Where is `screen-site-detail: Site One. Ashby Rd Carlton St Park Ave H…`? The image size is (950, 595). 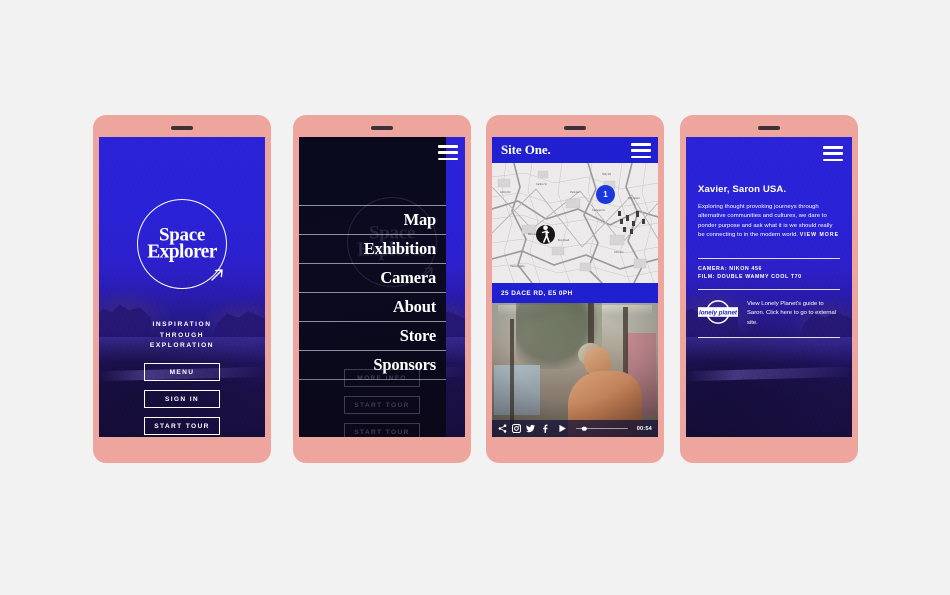
screen-site-detail: Site One. Ashby Rd Carlton St Park Ave H… is located at coordinates (575, 287).